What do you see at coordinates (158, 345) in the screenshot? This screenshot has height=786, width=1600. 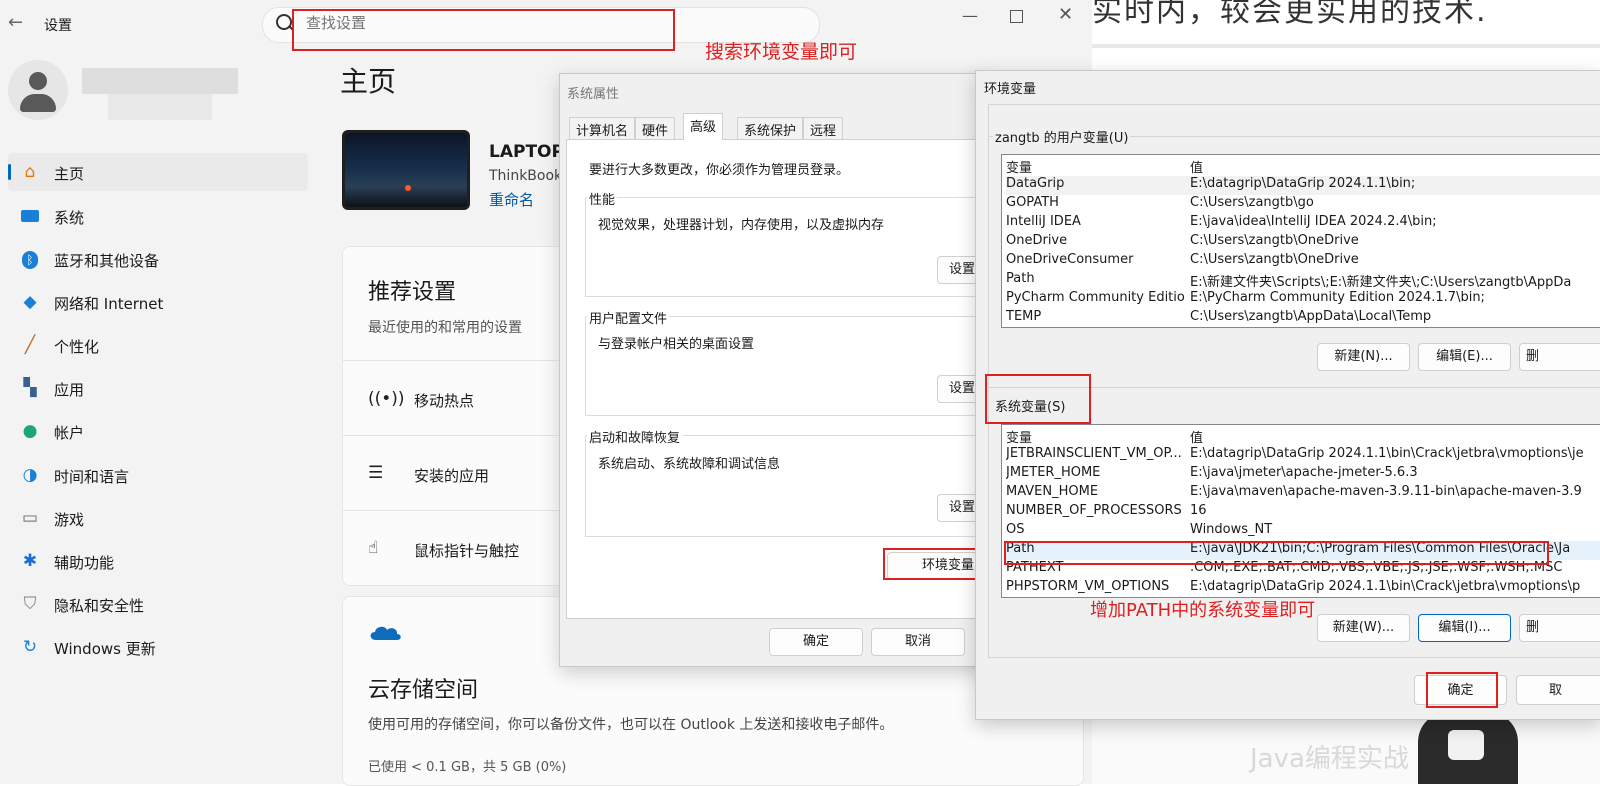 I see `nav-item-personalization: ╱ 个性化` at bounding box center [158, 345].